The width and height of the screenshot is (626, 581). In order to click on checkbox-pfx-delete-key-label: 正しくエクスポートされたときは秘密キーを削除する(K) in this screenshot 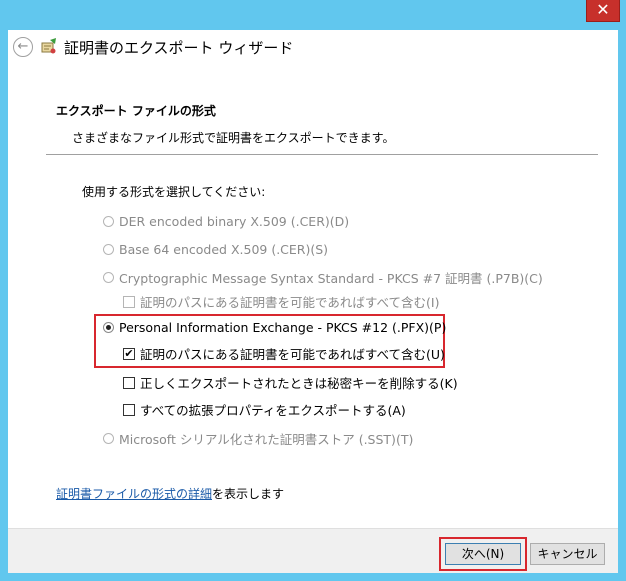, I will do `click(299, 383)`.